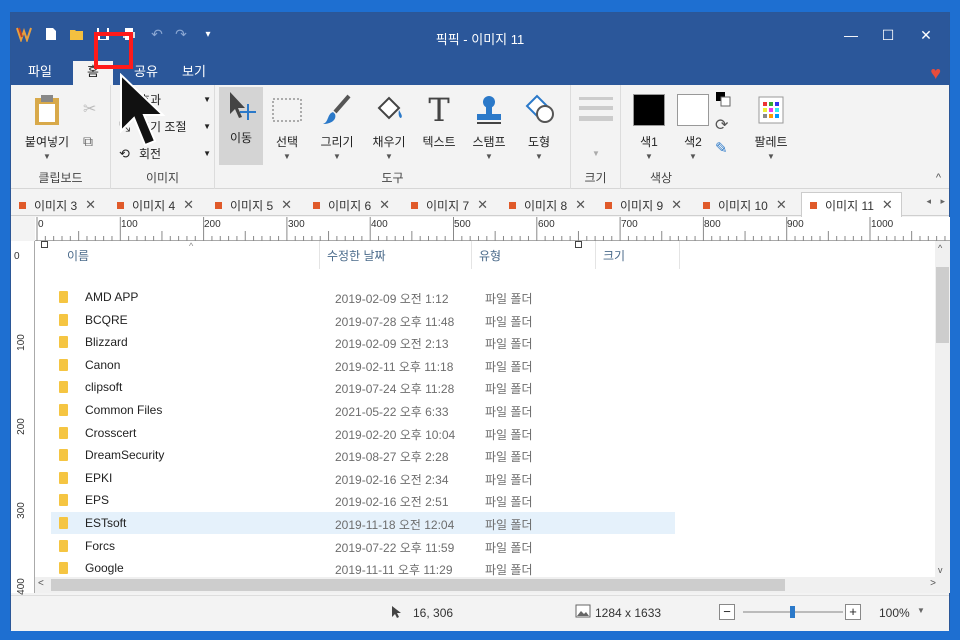 This screenshot has width=960, height=640. Describe the element at coordinates (88, 141) in the screenshot. I see `copy-icon: ⧉` at that location.